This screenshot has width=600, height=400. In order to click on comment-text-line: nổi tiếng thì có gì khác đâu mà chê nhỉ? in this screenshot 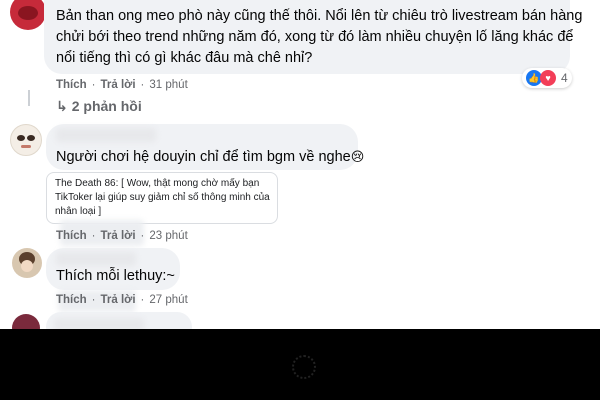, I will do `click(184, 58)`.